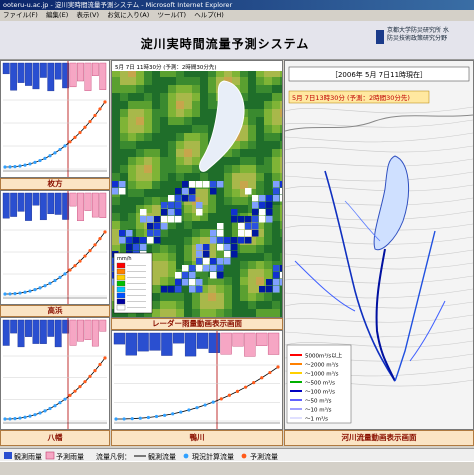 The width and height of the screenshot is (474, 475). I want to click on station-label-kamogawa: 鴨川, so click(197, 438).